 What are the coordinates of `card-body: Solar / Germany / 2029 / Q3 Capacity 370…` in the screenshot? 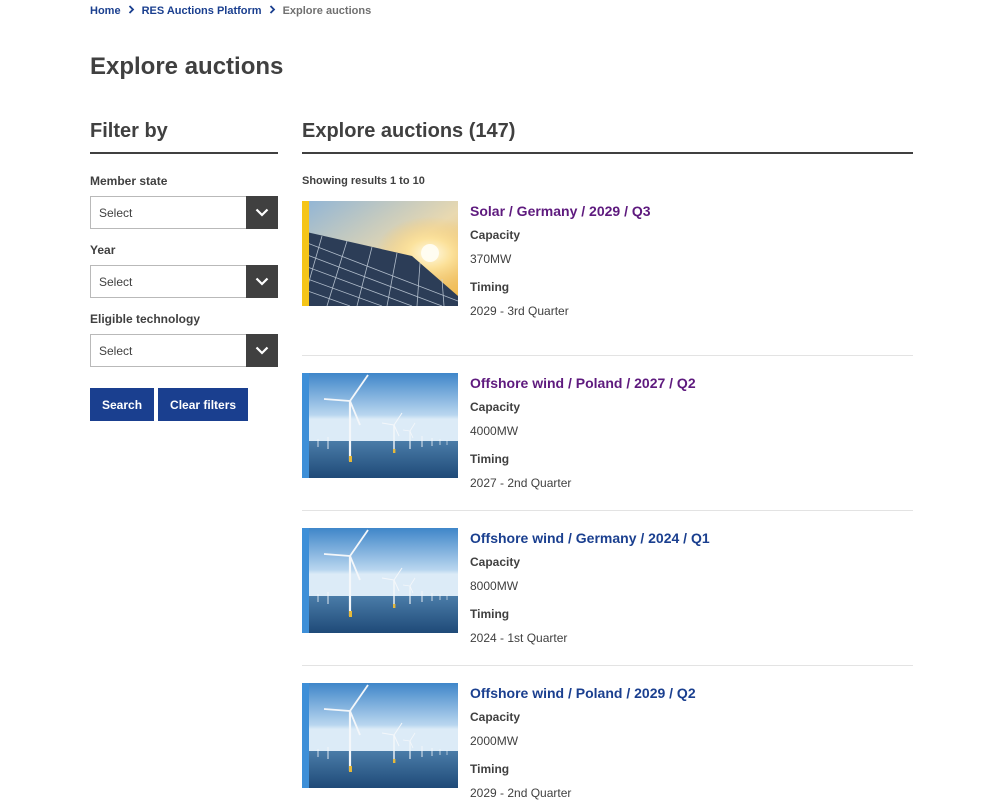 It's located at (560, 278).